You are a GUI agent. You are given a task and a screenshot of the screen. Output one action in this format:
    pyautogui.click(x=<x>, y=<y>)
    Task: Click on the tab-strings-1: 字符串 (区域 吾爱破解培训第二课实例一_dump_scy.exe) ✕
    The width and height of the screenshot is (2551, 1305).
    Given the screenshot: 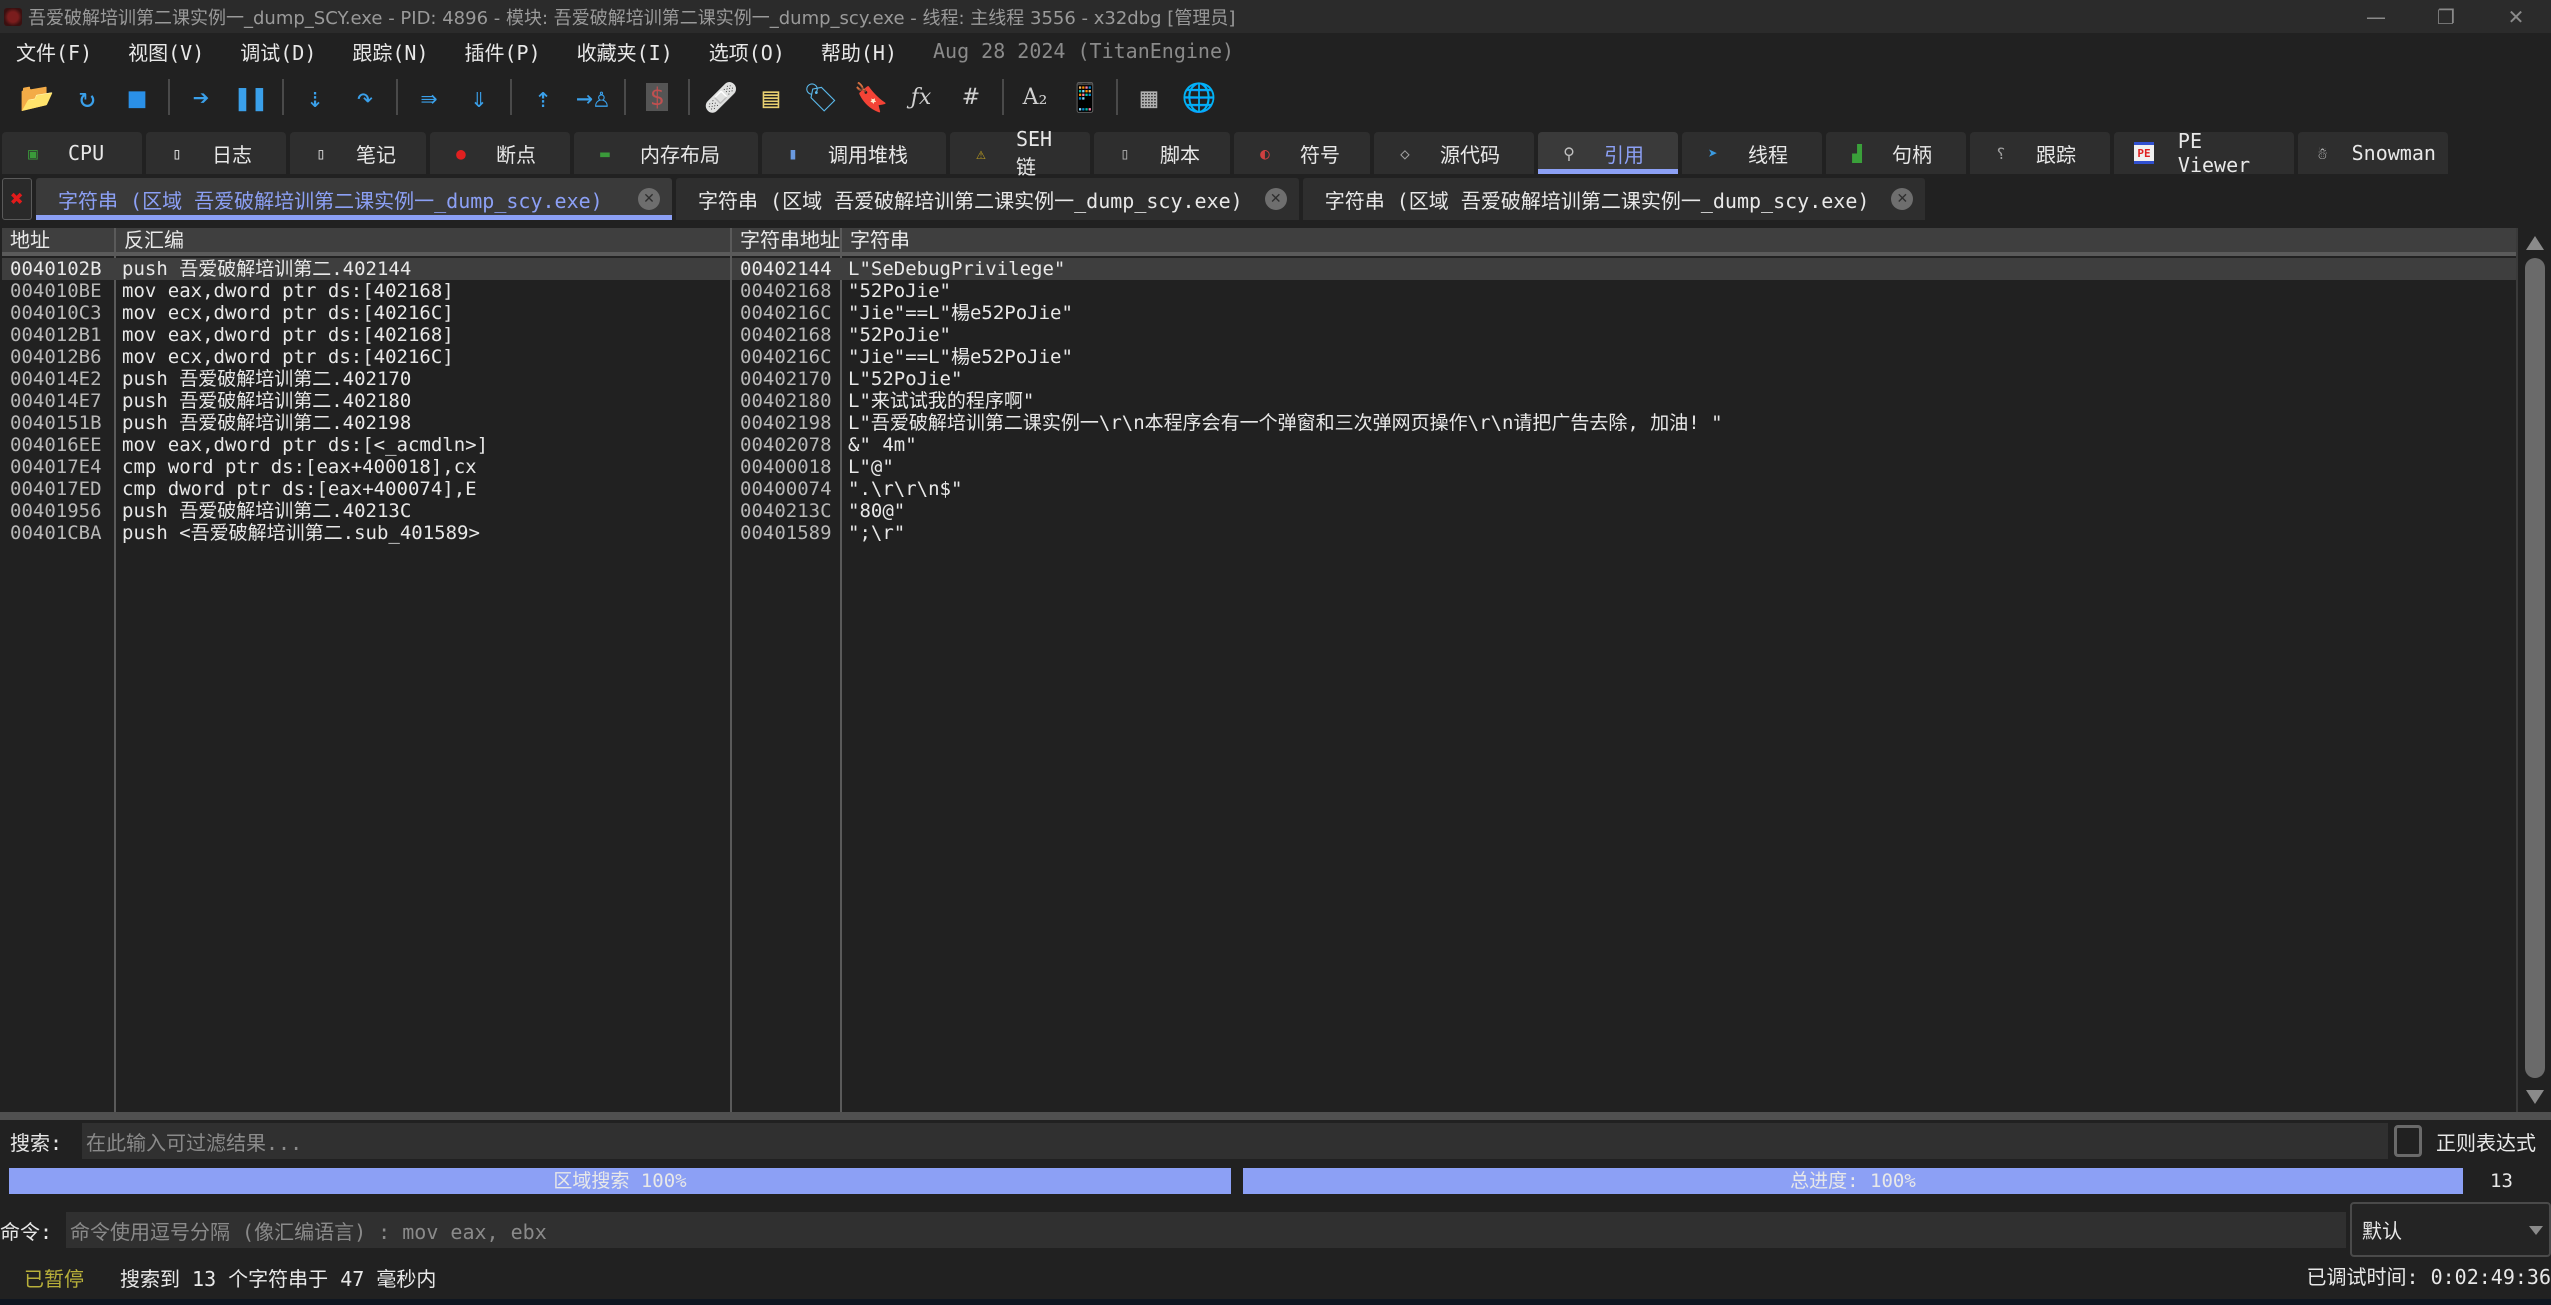 What is the action you would take?
    pyautogui.click(x=354, y=199)
    